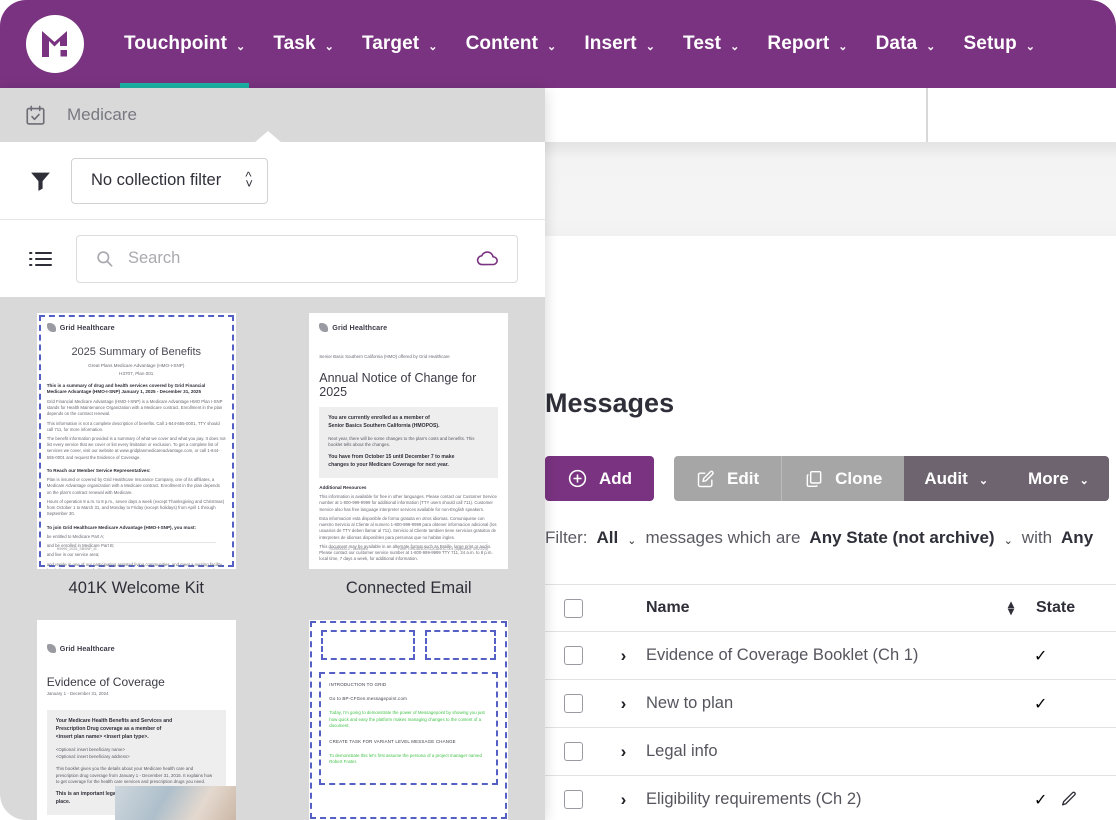 Image resolution: width=1116 pixels, height=820 pixels. I want to click on doc-heading: Additional Resources, so click(343, 487).